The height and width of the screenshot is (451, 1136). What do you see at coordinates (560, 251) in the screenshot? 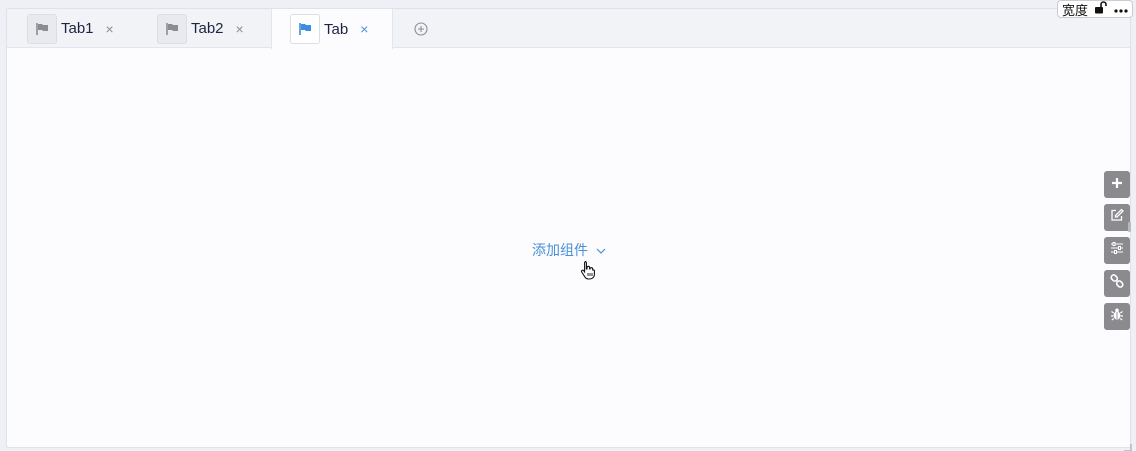
I see `add-component-label: 添加组件` at bounding box center [560, 251].